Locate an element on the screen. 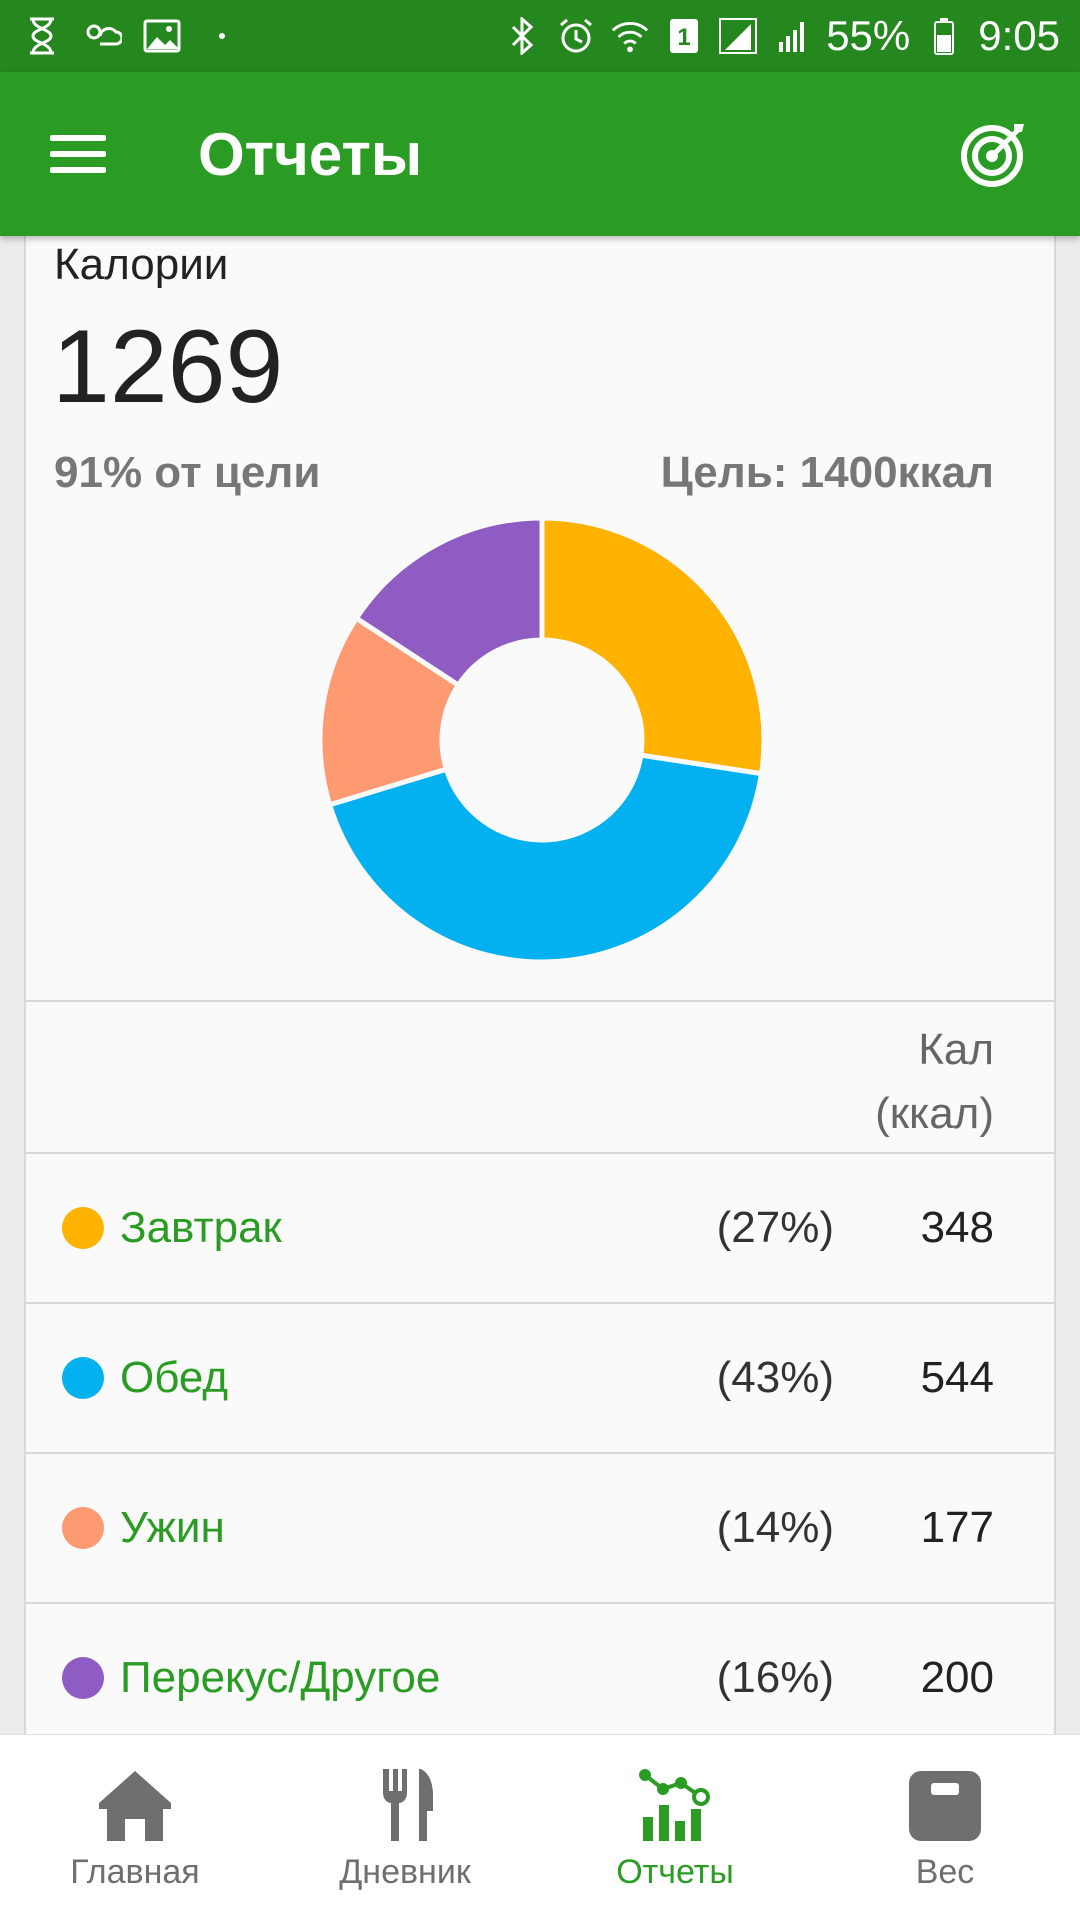 The height and width of the screenshot is (1920, 1080). fork-knife-icon is located at coordinates (408, 1805).